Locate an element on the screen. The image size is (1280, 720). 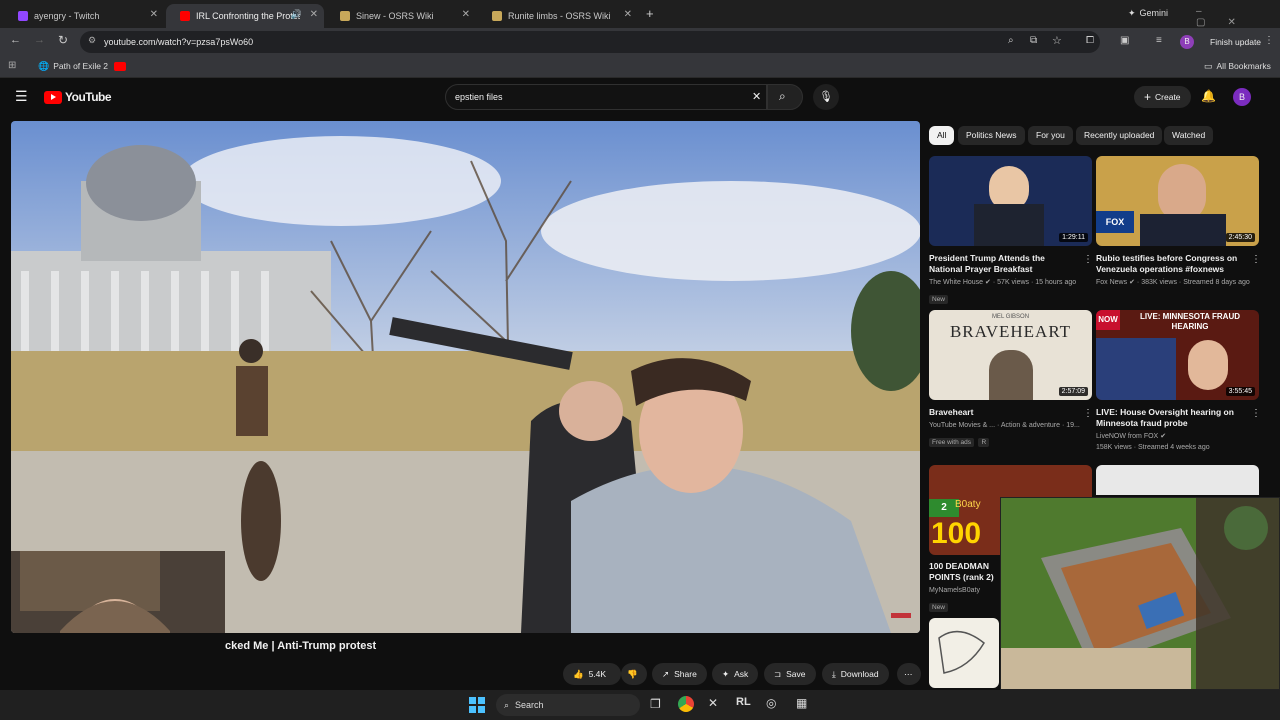
video-duration: 3:55:45 is located at coordinates (1240, 391).